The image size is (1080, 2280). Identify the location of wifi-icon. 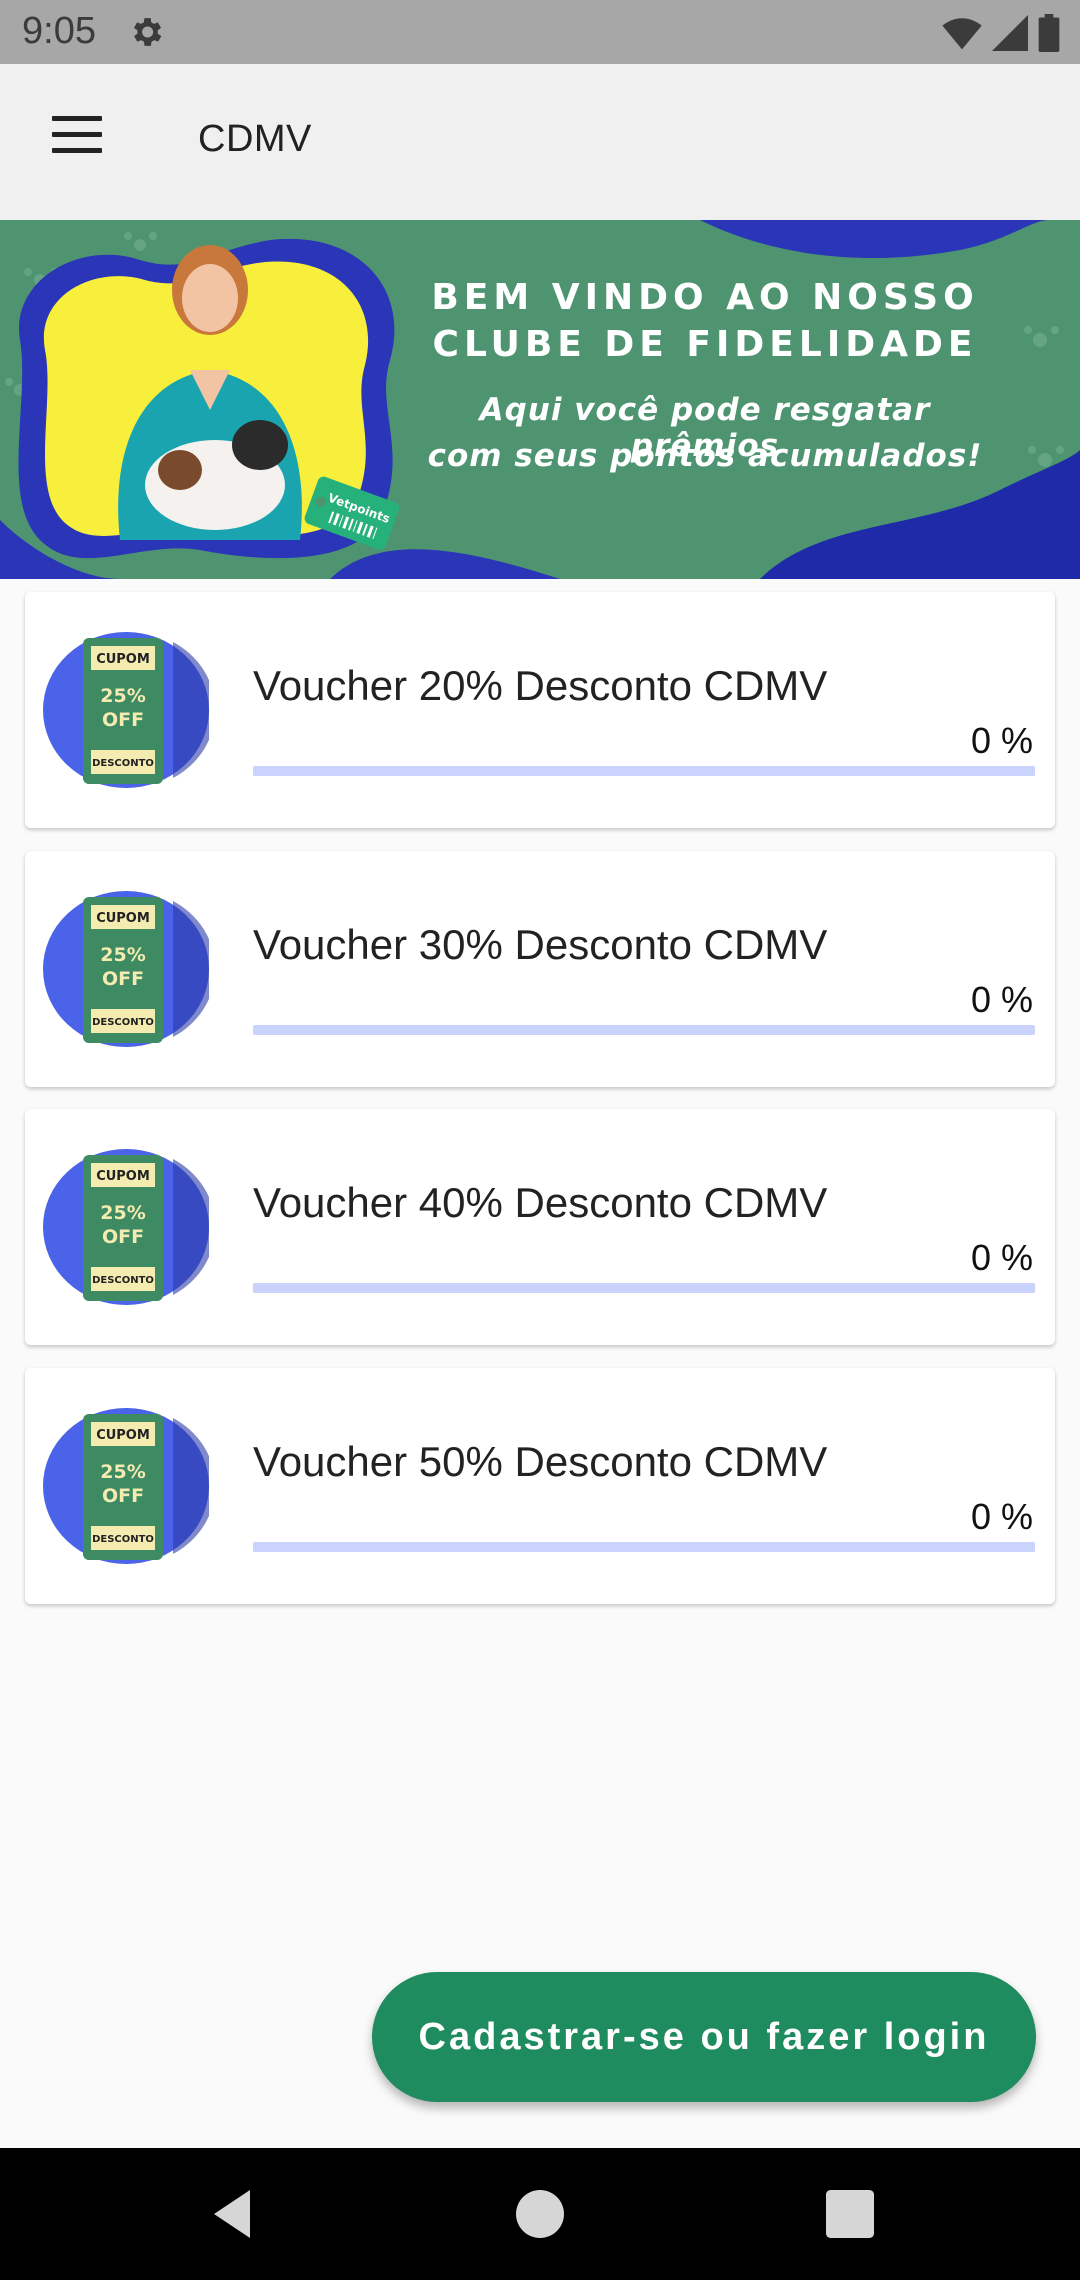
(962, 34).